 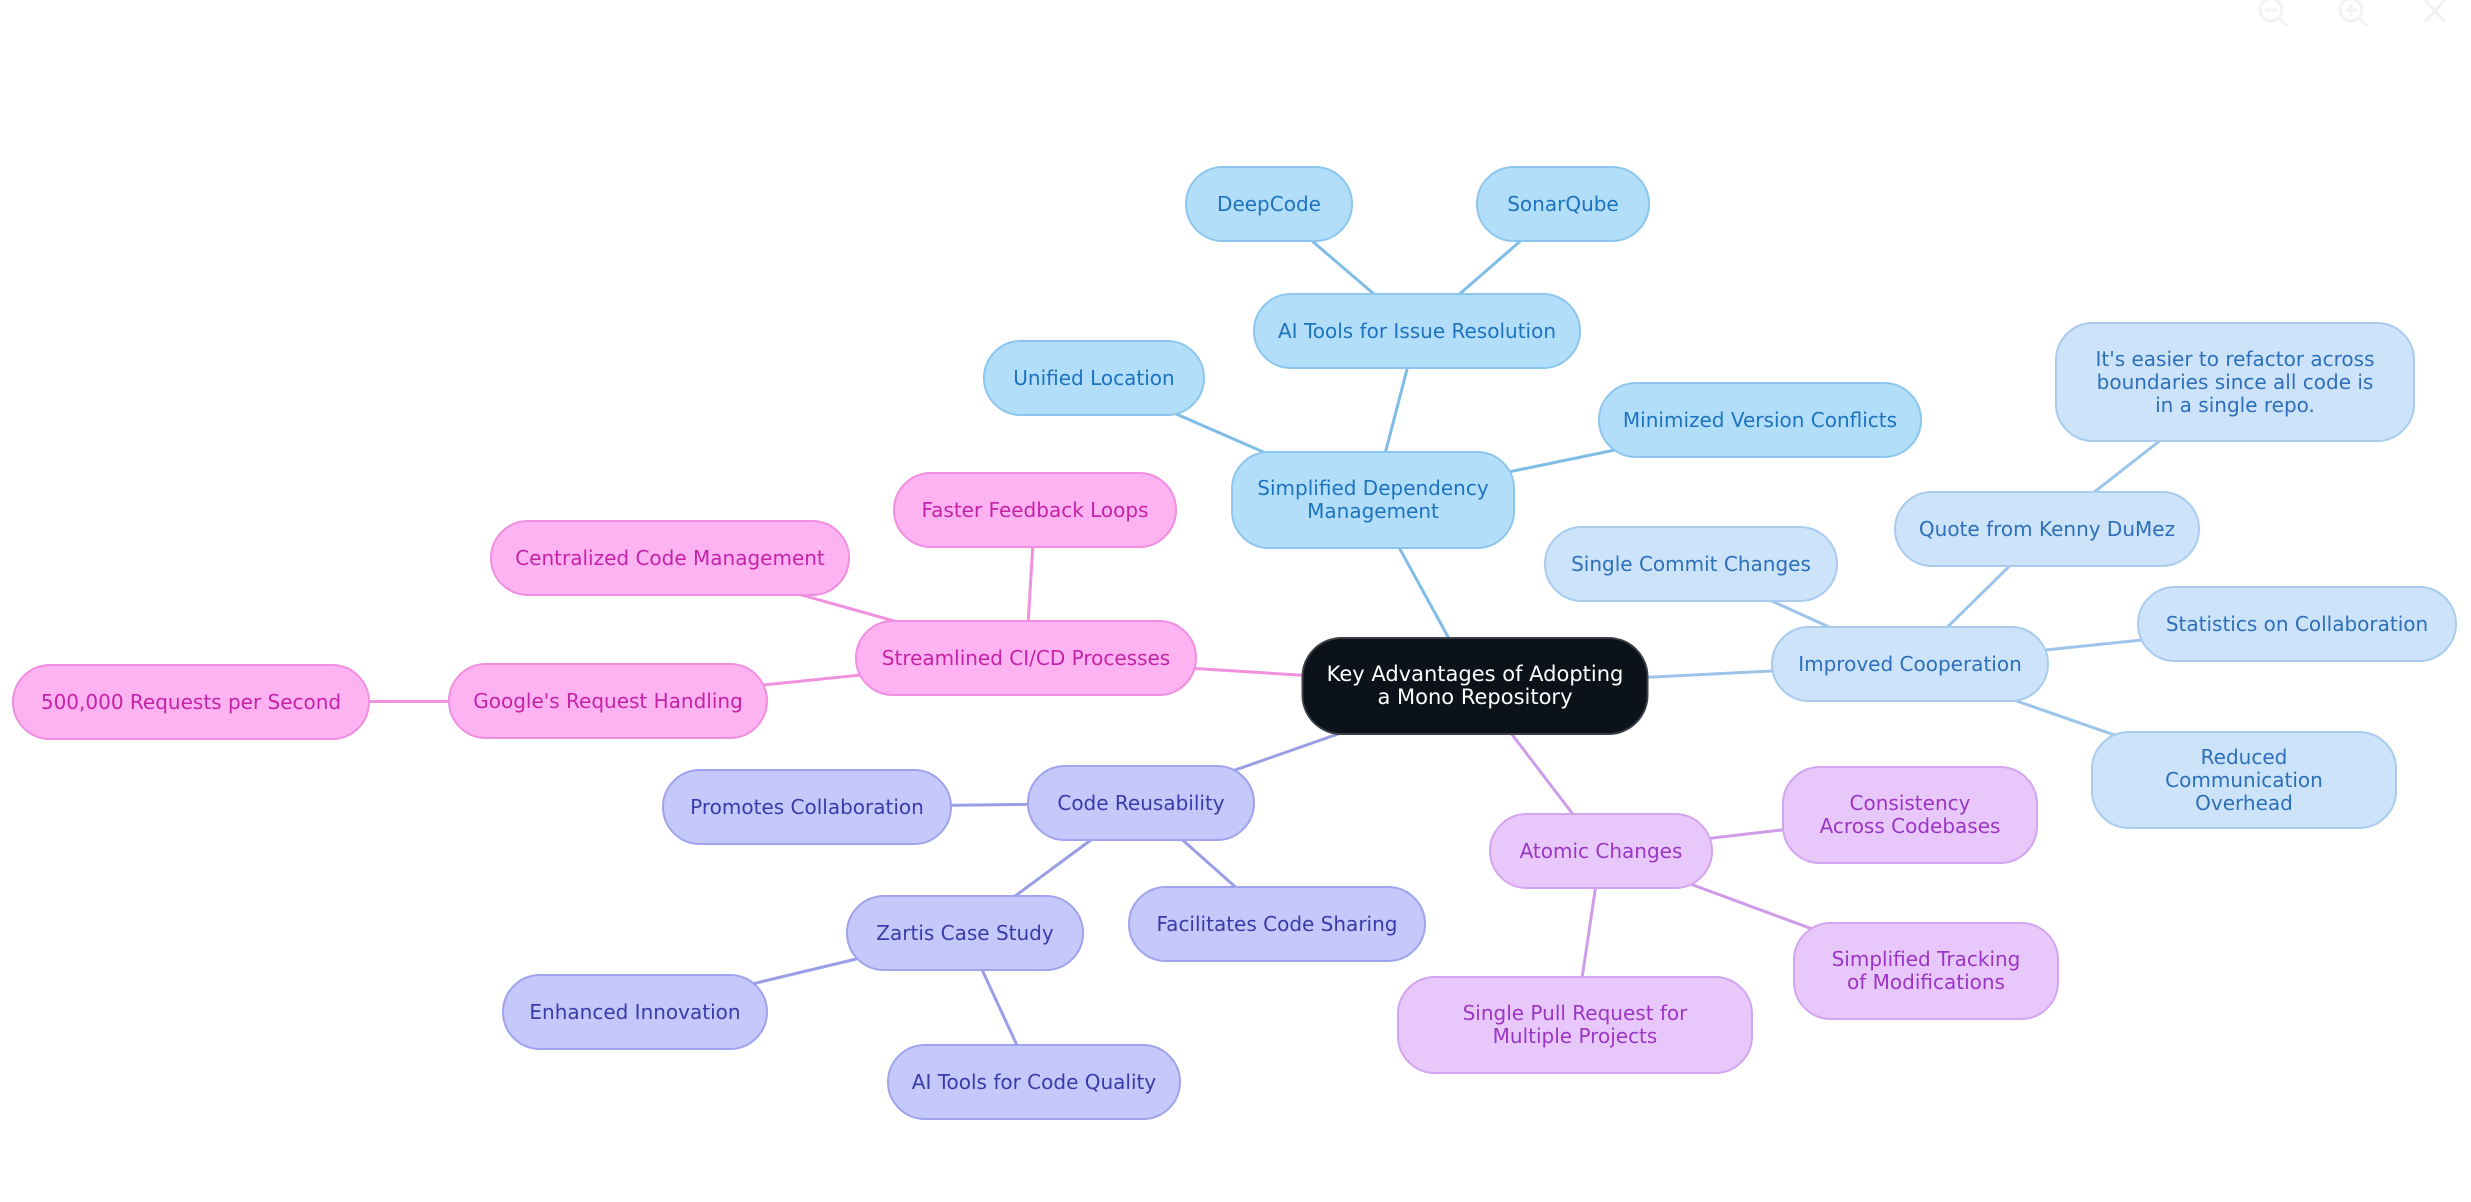 I want to click on node-facilitates-code-sharing: Facilitates Code Sharing, so click(x=1277, y=924).